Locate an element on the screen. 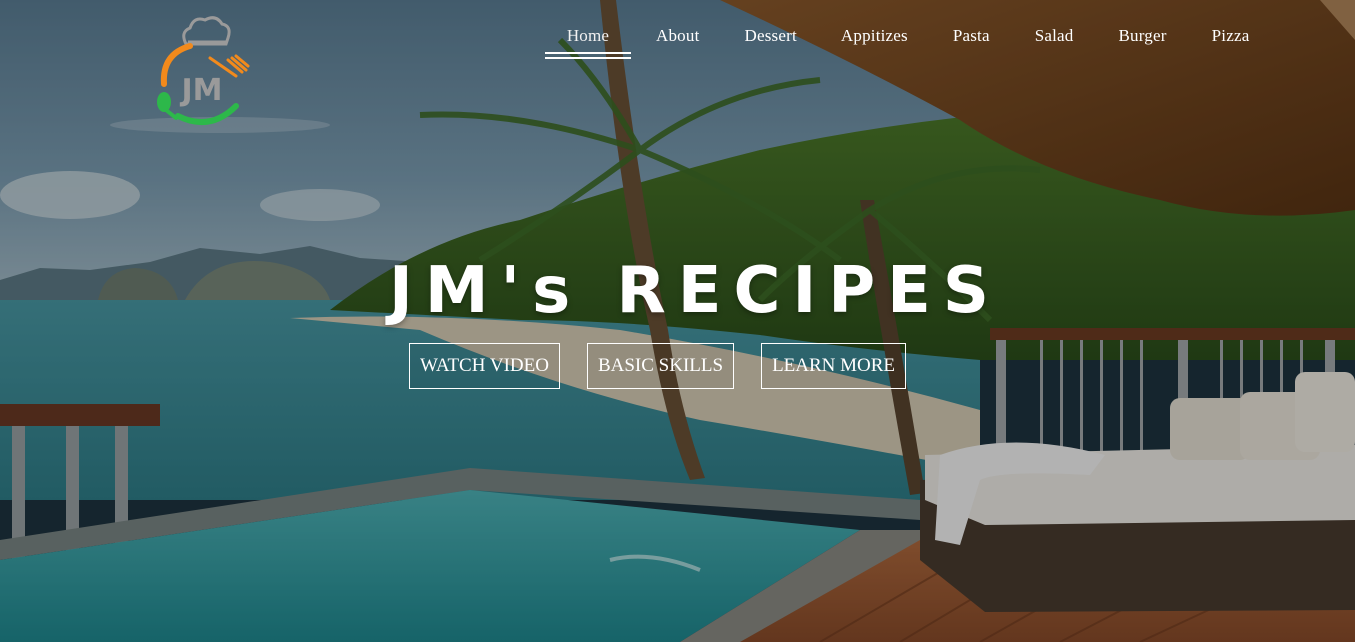 The image size is (1355, 642). nav-home: Home is located at coordinates (588, 41).